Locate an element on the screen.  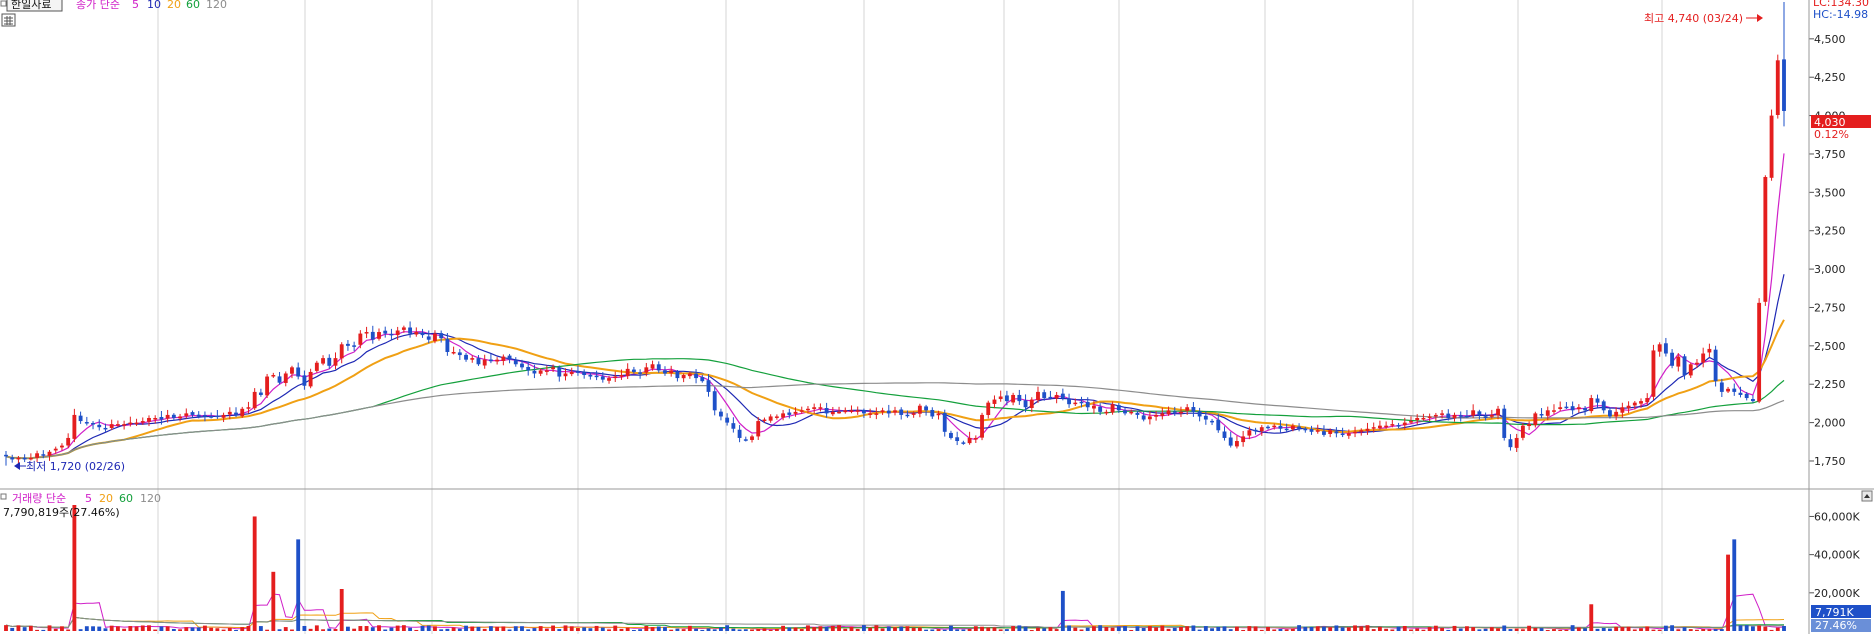
calculator-icon is located at coordinates (8, 20).